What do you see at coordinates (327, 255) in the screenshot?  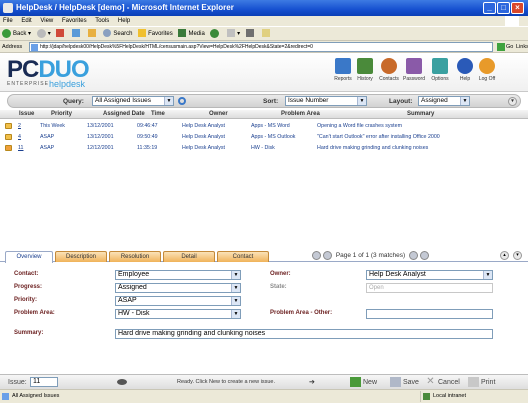 I see `prev-page-icon` at bounding box center [327, 255].